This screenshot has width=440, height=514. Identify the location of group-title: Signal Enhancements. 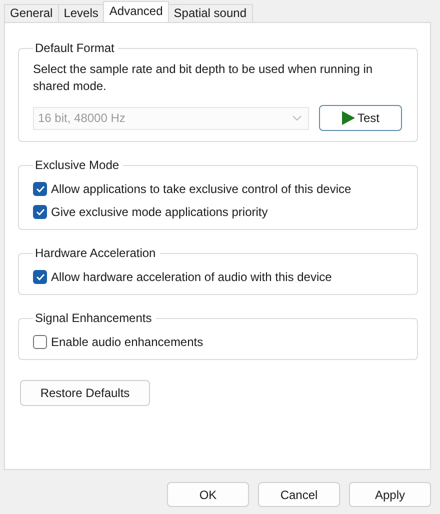
(93, 318).